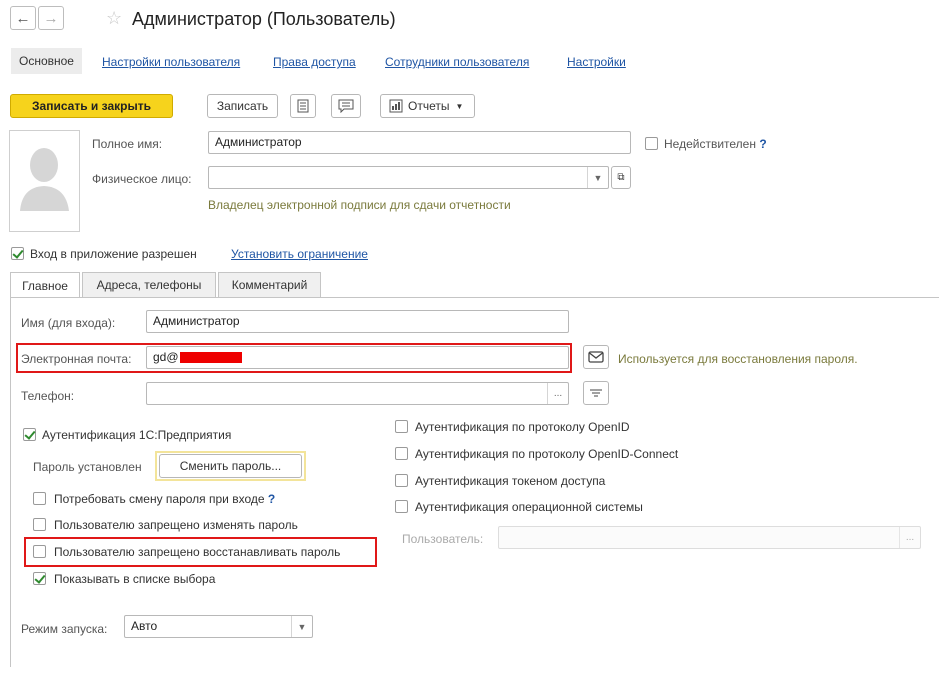  I want to click on save-button: Записать, so click(242, 106).